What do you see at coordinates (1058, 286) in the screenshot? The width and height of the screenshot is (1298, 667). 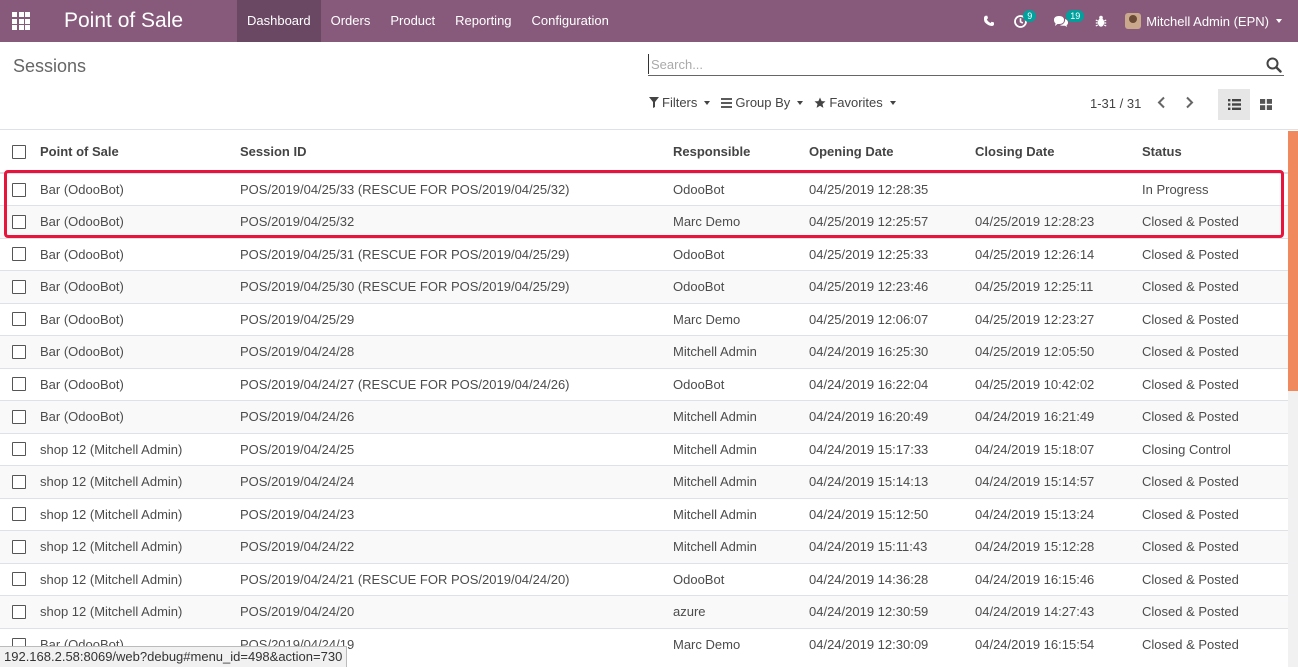 I see `cell-closing-date: 04/25/2019 12:25:11` at bounding box center [1058, 286].